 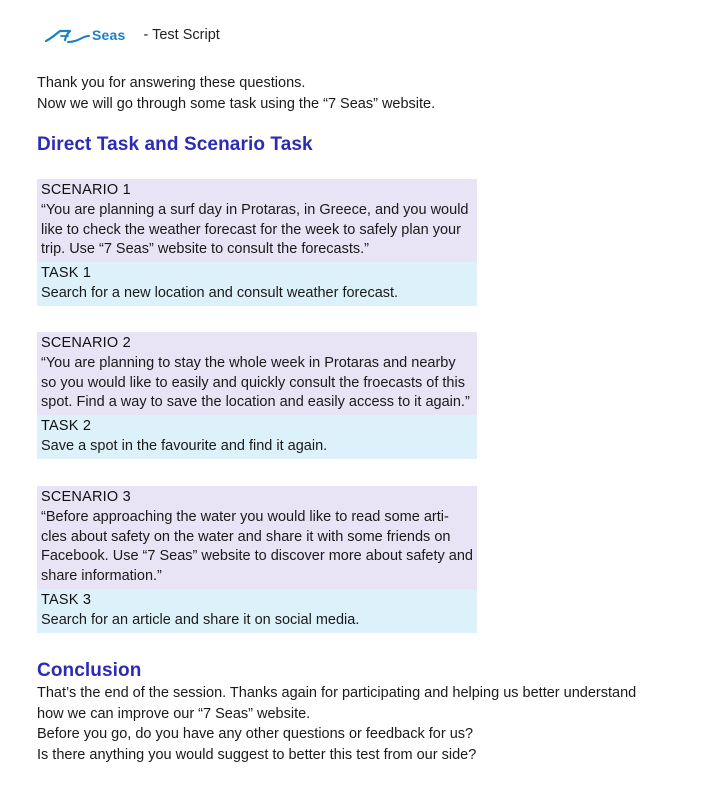 I want to click on task-label: TASK 1, so click(x=66, y=273).